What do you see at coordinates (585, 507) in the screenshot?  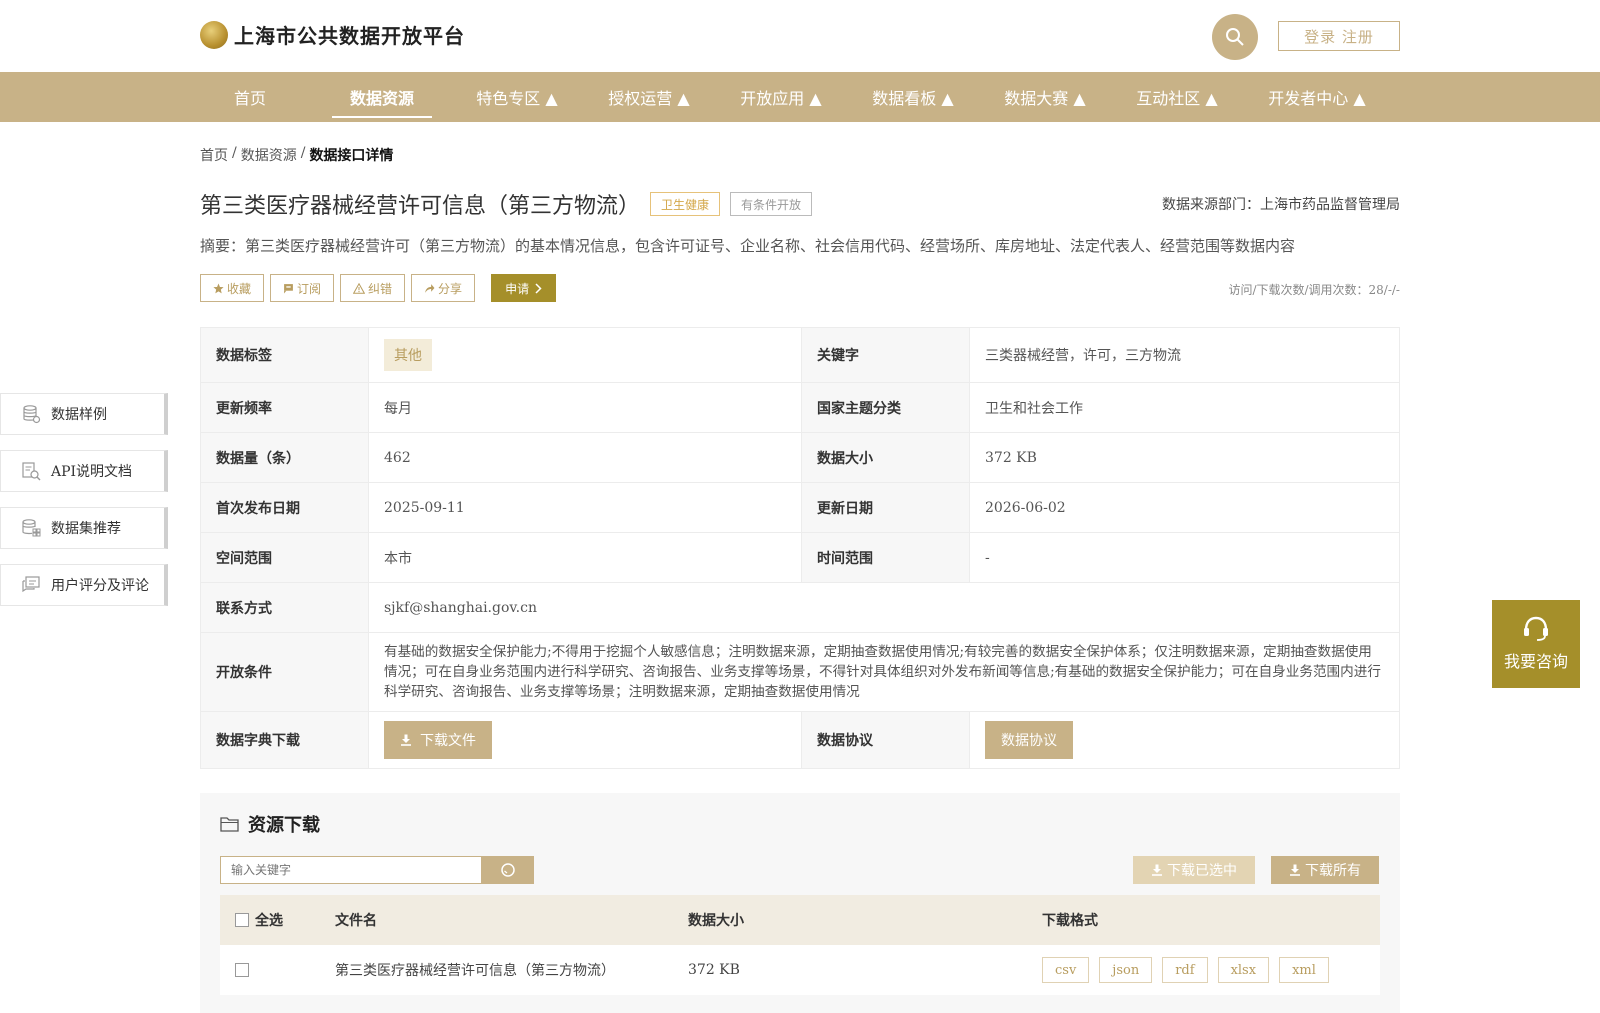 I see `first-publish-value: 2025-09-11` at bounding box center [585, 507].